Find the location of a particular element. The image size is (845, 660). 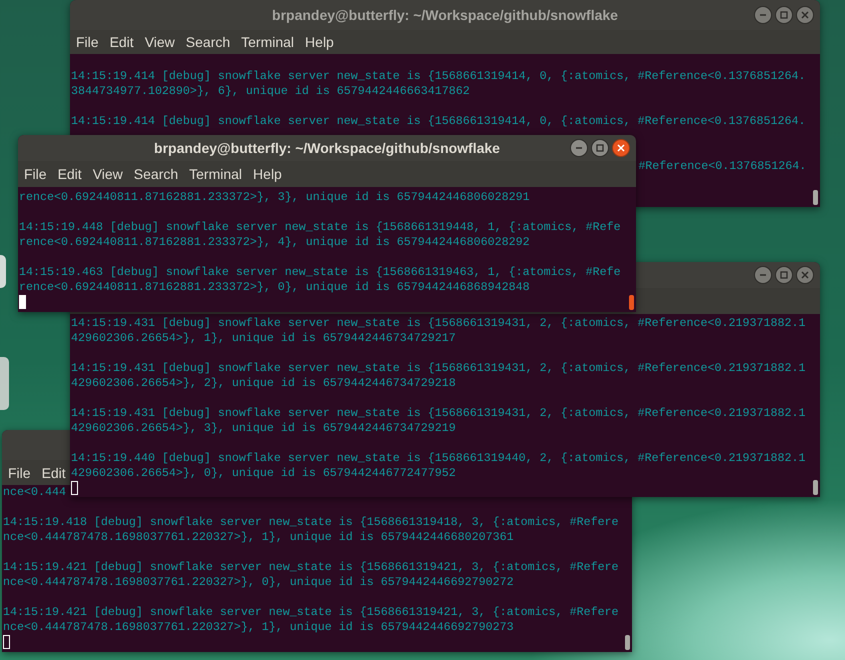

terminal-line: #Reference<0.1376851264. is located at coordinates (722, 166).